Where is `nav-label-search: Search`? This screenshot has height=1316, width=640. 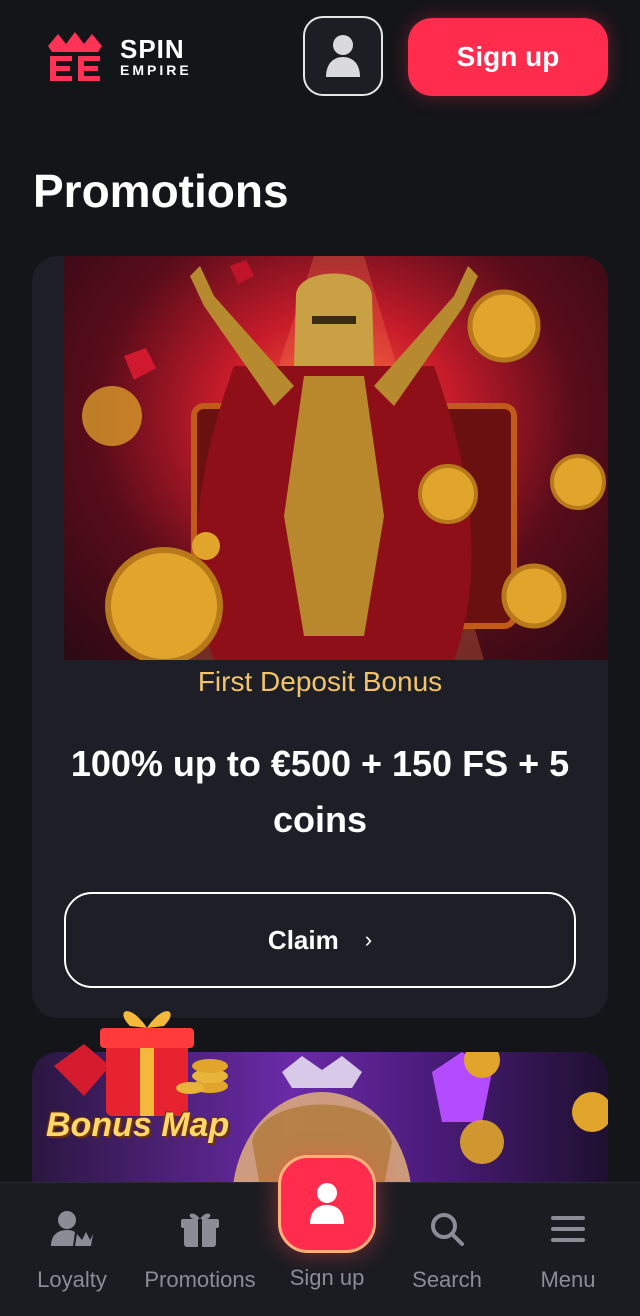
nav-label-search: Search is located at coordinates (447, 1279).